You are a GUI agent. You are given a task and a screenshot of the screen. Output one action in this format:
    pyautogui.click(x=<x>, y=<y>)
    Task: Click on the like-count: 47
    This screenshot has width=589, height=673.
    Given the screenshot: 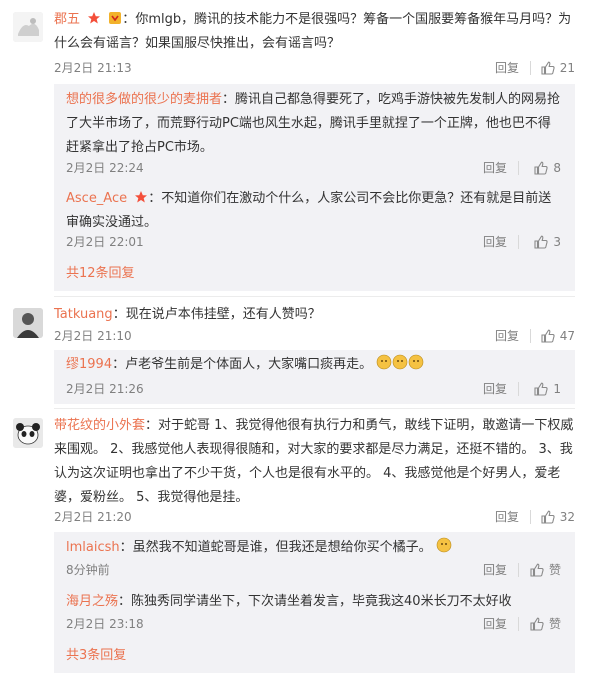 What is the action you would take?
    pyautogui.click(x=567, y=336)
    